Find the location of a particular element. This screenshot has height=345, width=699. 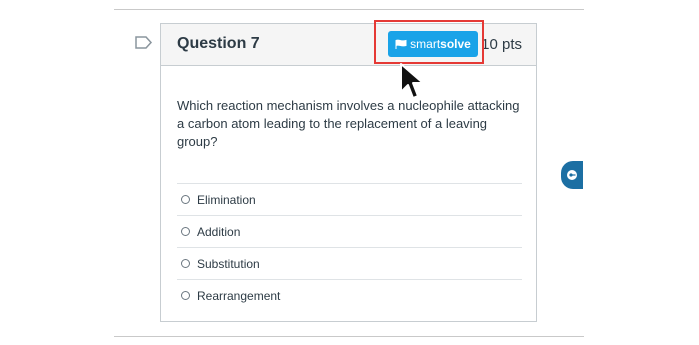

key-icon is located at coordinates (572, 175).